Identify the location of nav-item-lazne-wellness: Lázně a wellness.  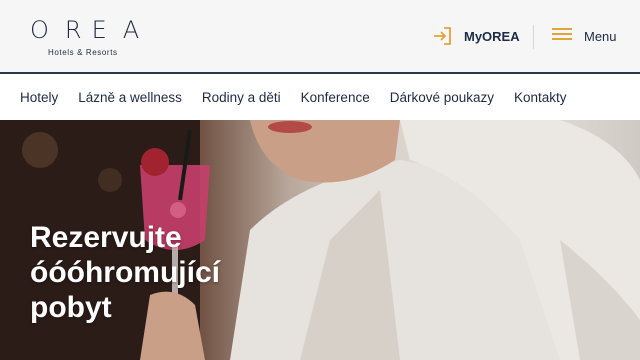
(130, 97).